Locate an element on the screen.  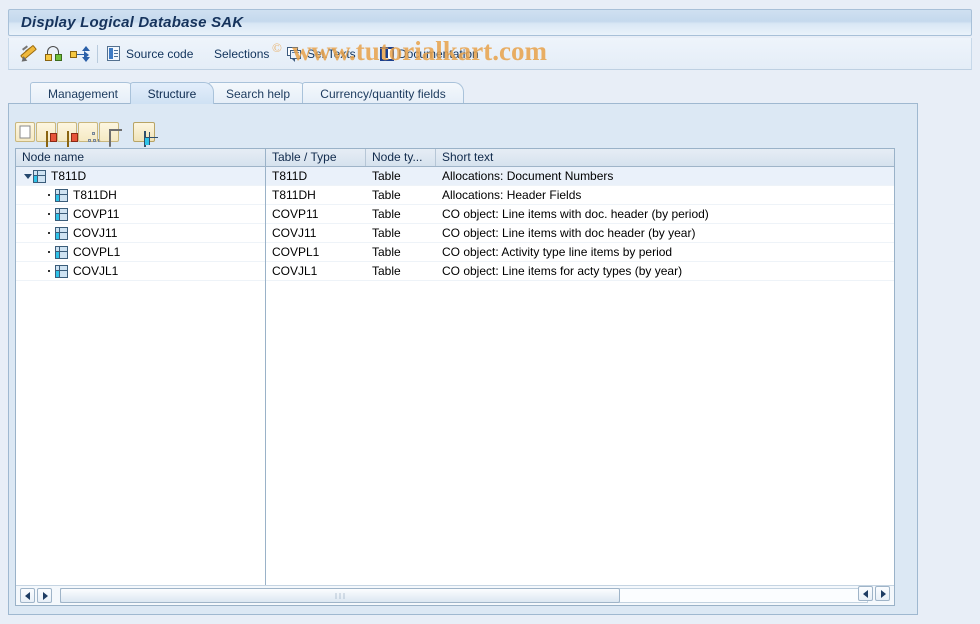
expand-button is located at coordinates (79, 54).